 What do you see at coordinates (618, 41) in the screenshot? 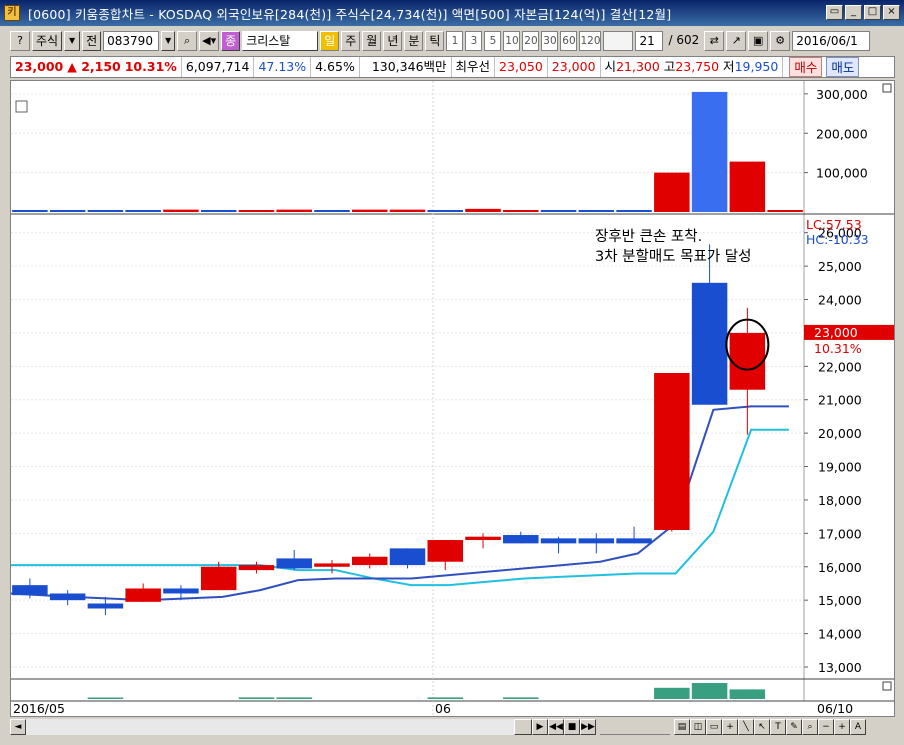
I see `custom-interval-input` at bounding box center [618, 41].